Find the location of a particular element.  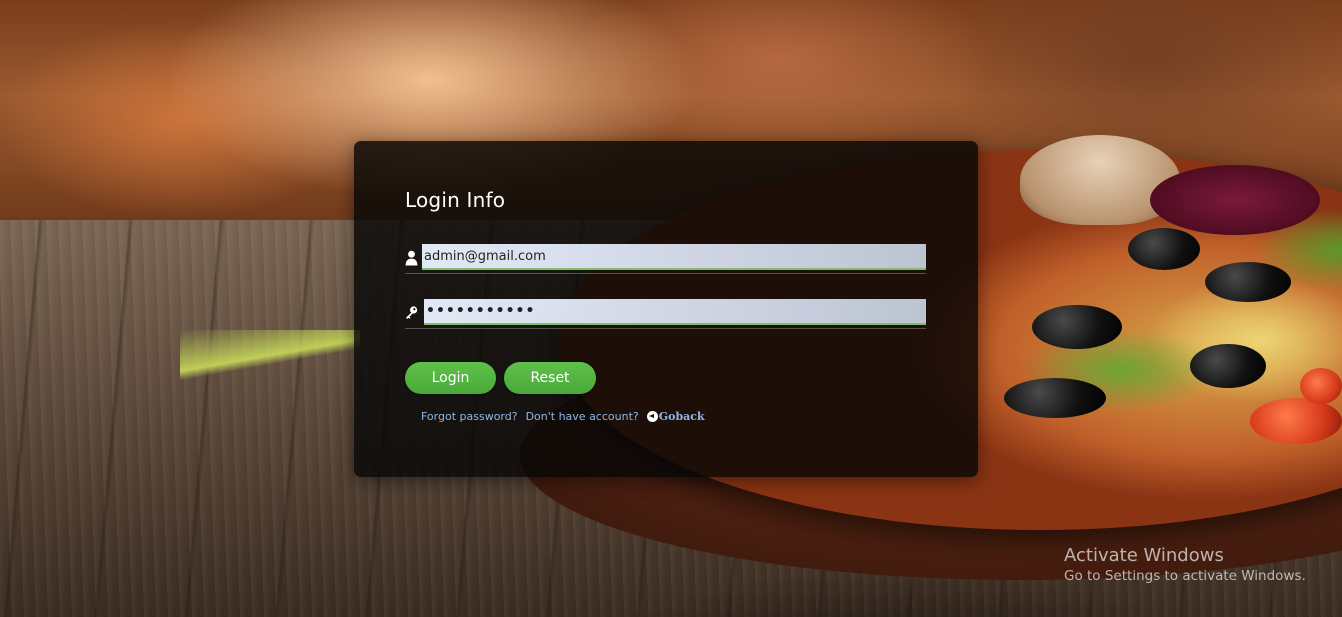

arrow-left-circle-icon is located at coordinates (652, 416).